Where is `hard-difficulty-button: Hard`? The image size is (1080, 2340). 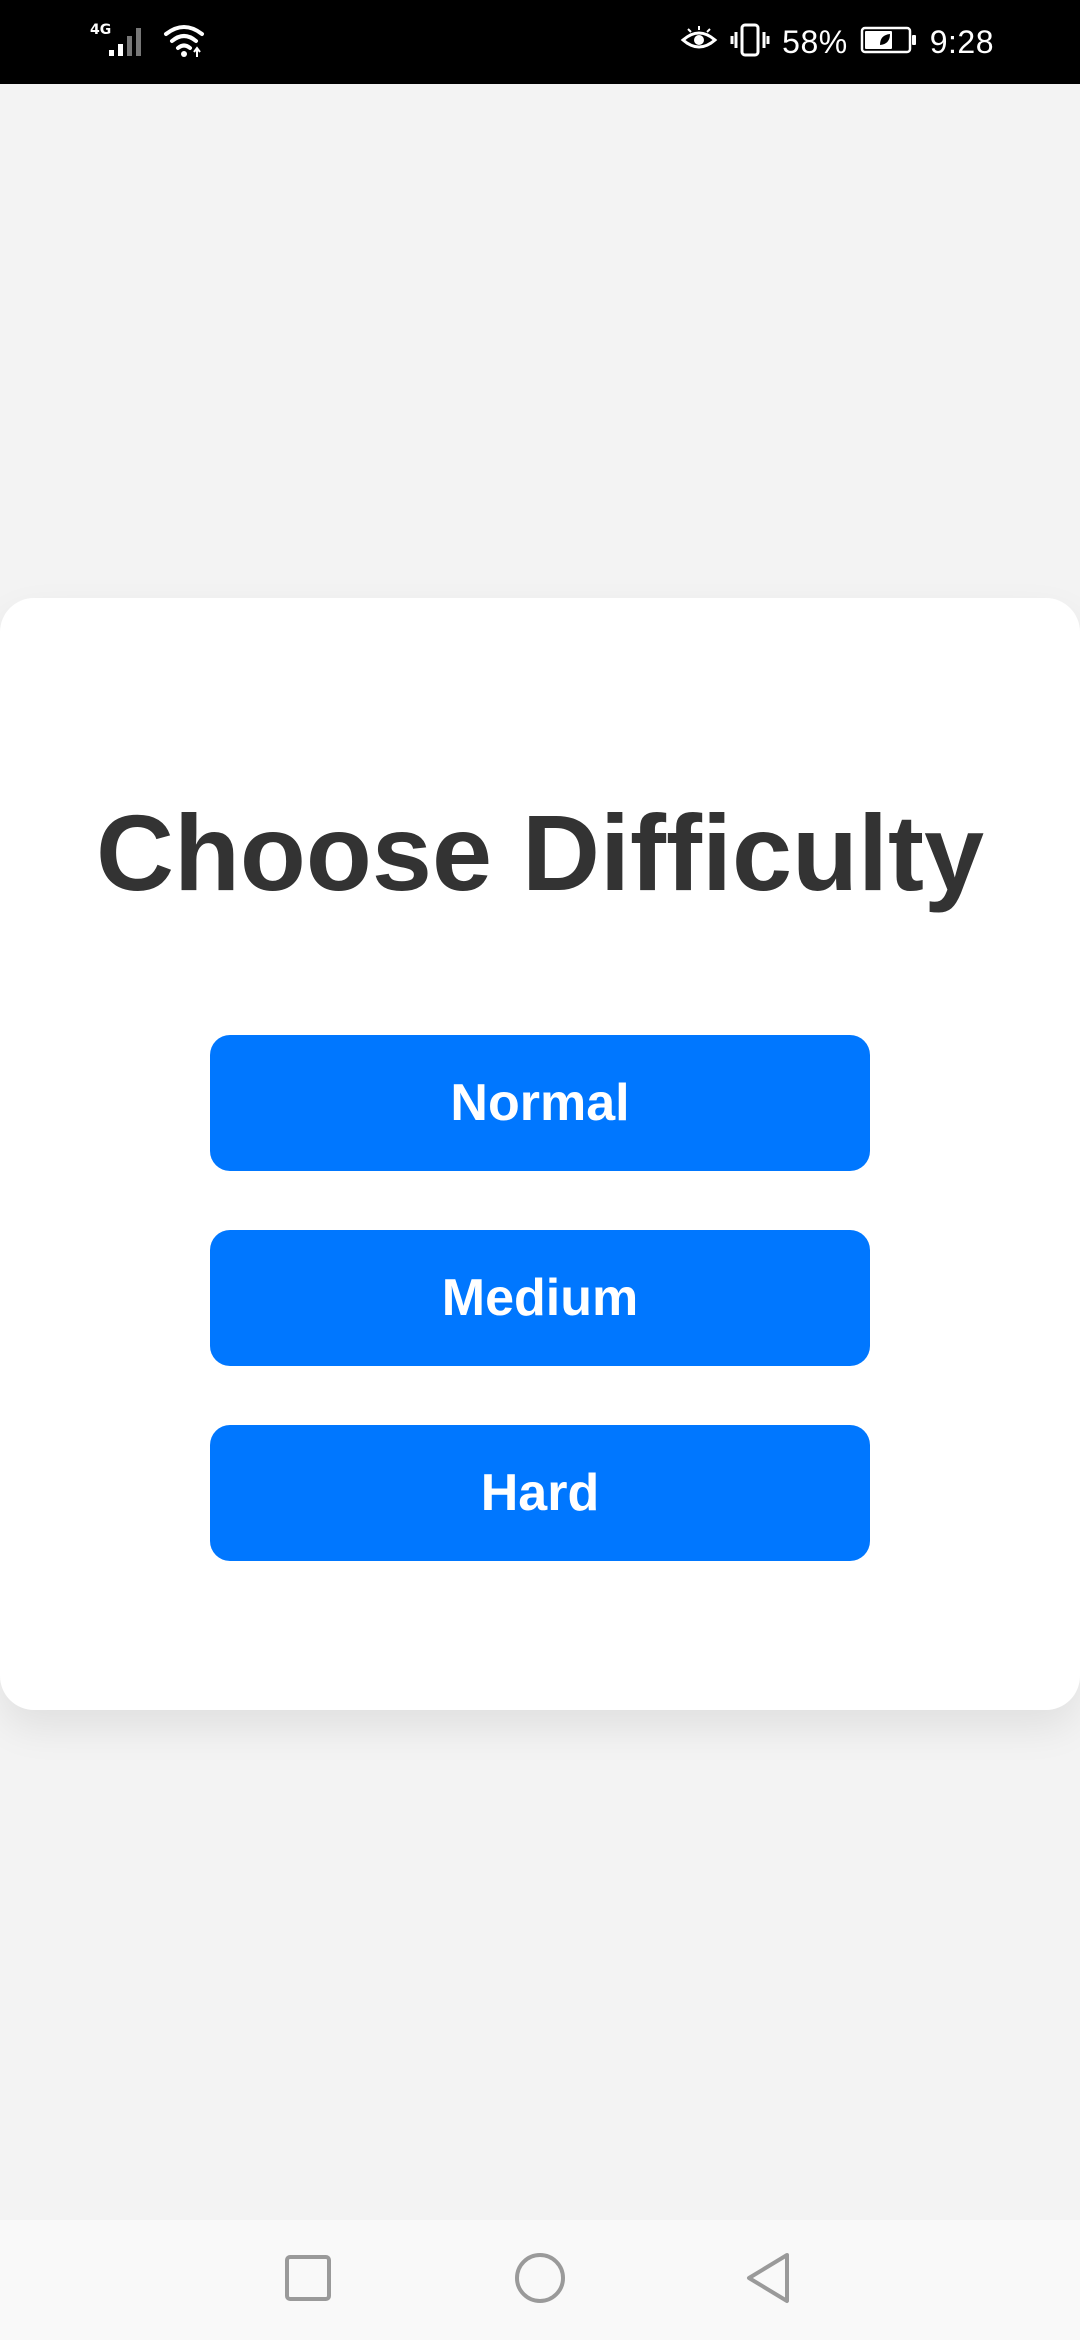
hard-difficulty-button: Hard is located at coordinates (540, 1493).